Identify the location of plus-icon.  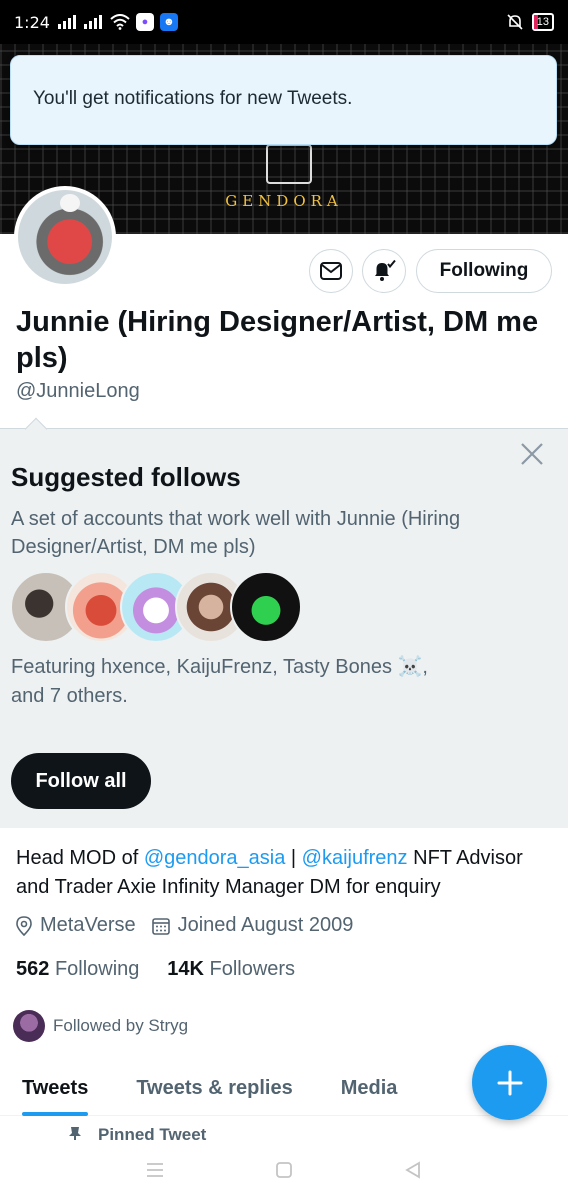
(509, 1082).